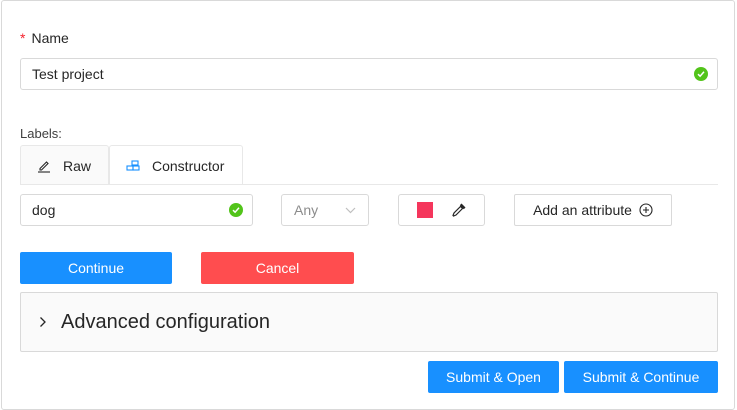 Image resolution: width=737 pixels, height=410 pixels. Describe the element at coordinates (325, 210) in the screenshot. I see `type-select: Any` at that location.